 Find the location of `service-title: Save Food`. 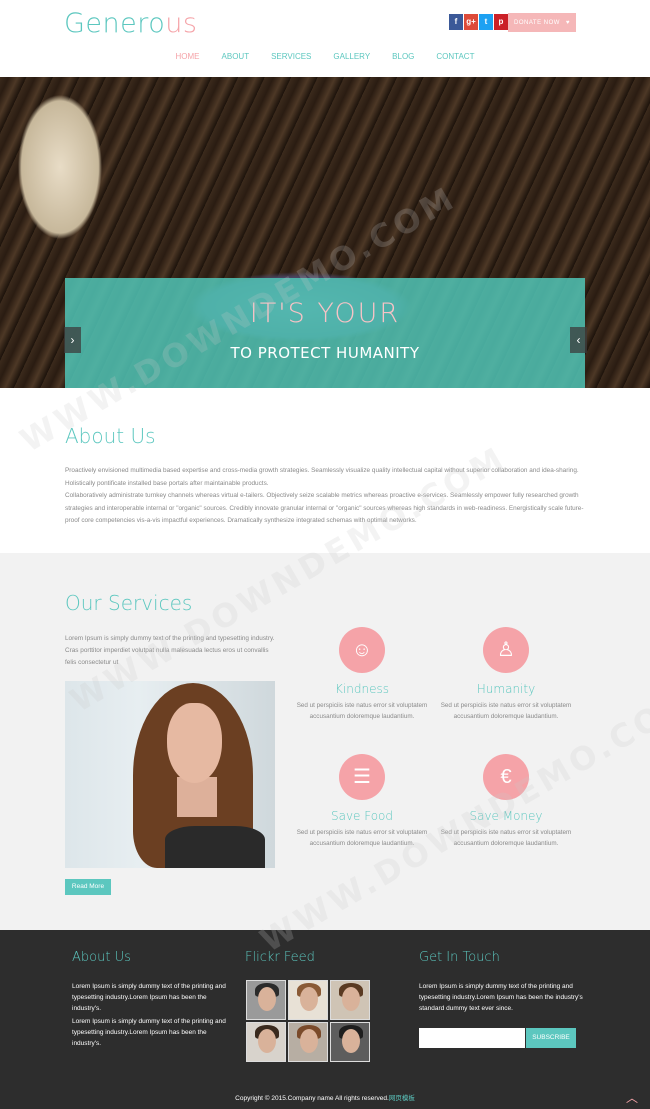

service-title: Save Food is located at coordinates (362, 816).